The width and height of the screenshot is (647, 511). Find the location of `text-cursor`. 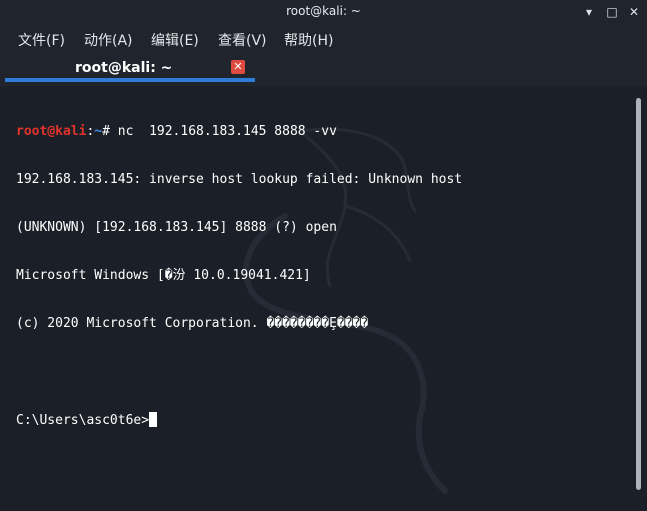

text-cursor is located at coordinates (153, 419).